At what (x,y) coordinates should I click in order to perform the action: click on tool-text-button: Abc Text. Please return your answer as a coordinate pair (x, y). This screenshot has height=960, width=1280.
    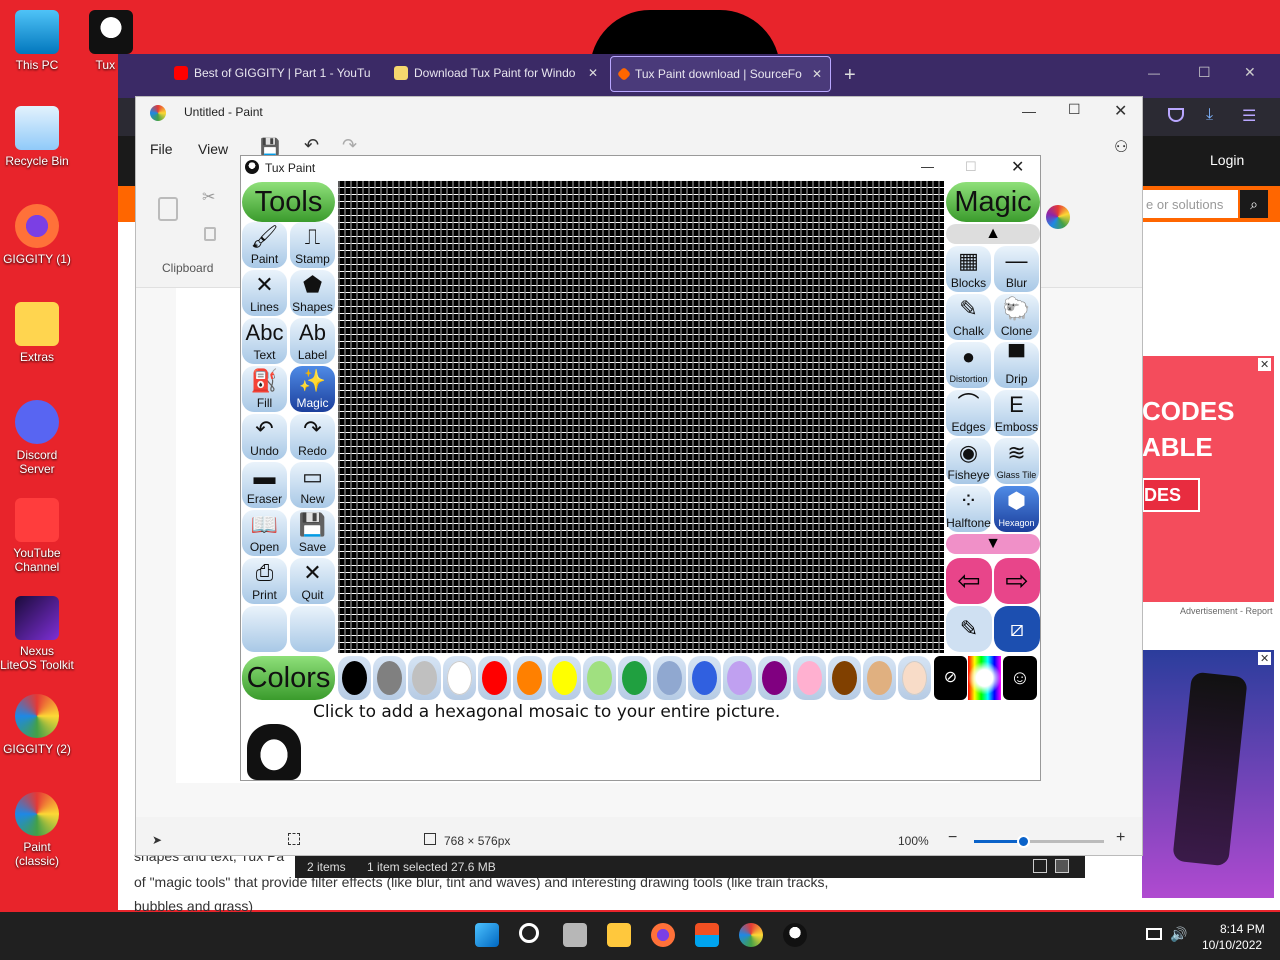
    Looking at the image, I should click on (264, 341).